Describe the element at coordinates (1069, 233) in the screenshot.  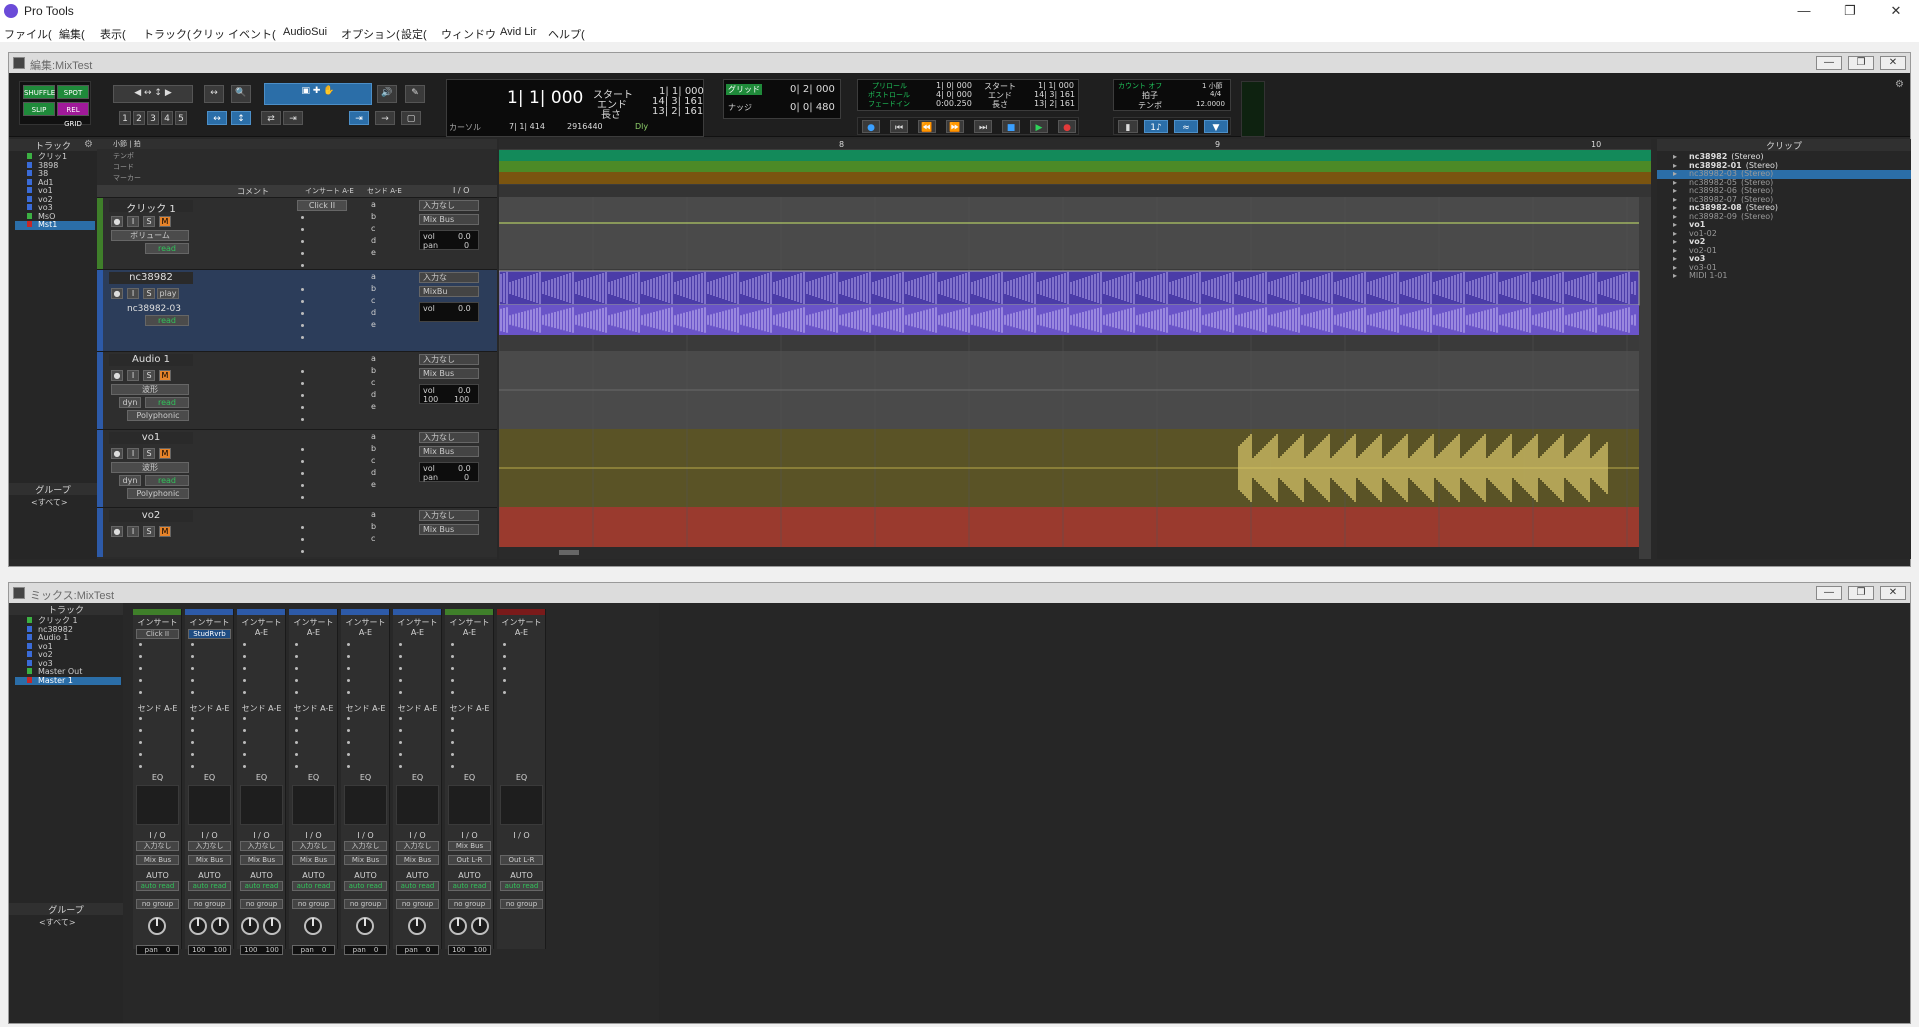
I see `track-lane` at that location.